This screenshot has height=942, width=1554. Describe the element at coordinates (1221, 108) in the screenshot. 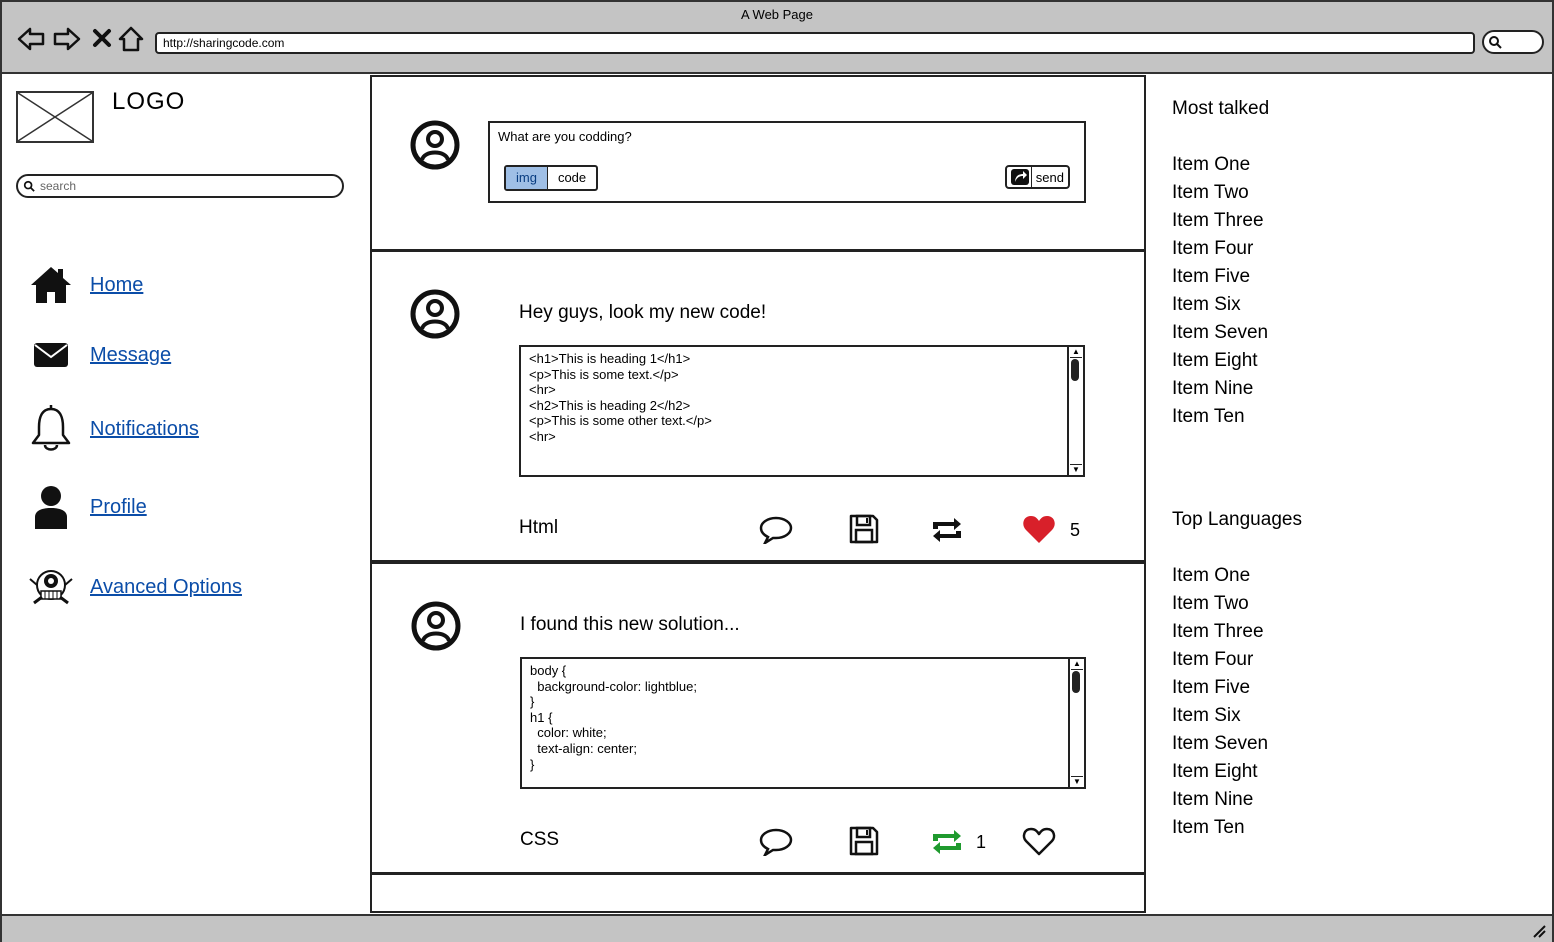

I see `most-talked-title: Most talked` at that location.